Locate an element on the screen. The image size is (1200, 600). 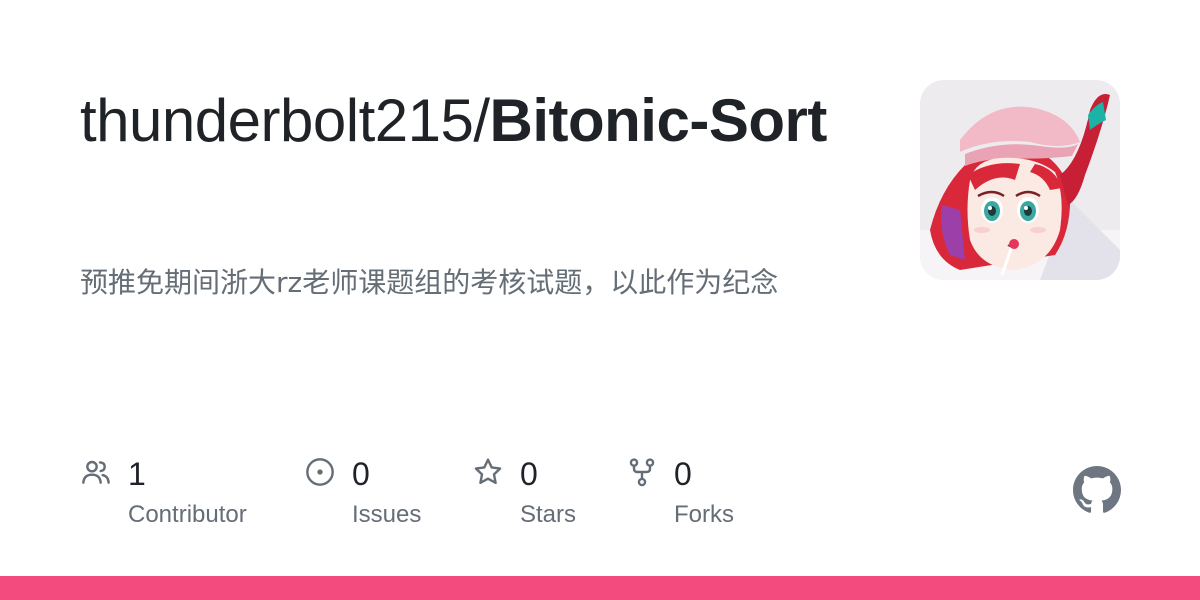
repo-forked-icon is located at coordinates (642, 472).